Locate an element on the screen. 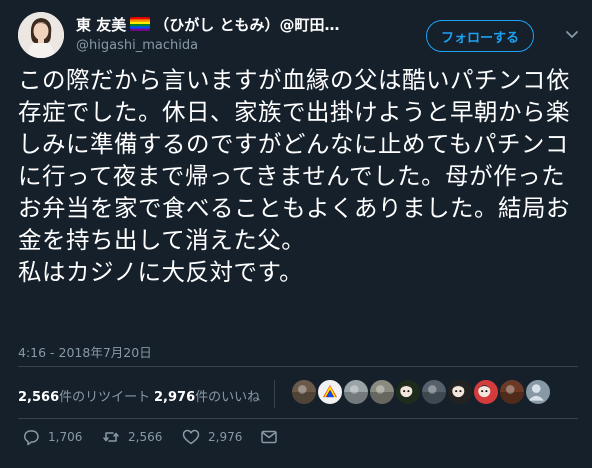 The width and height of the screenshot is (592, 468). tweet-stats: 2,566件のリツイート 2,976件のいいね is located at coordinates (298, 394).